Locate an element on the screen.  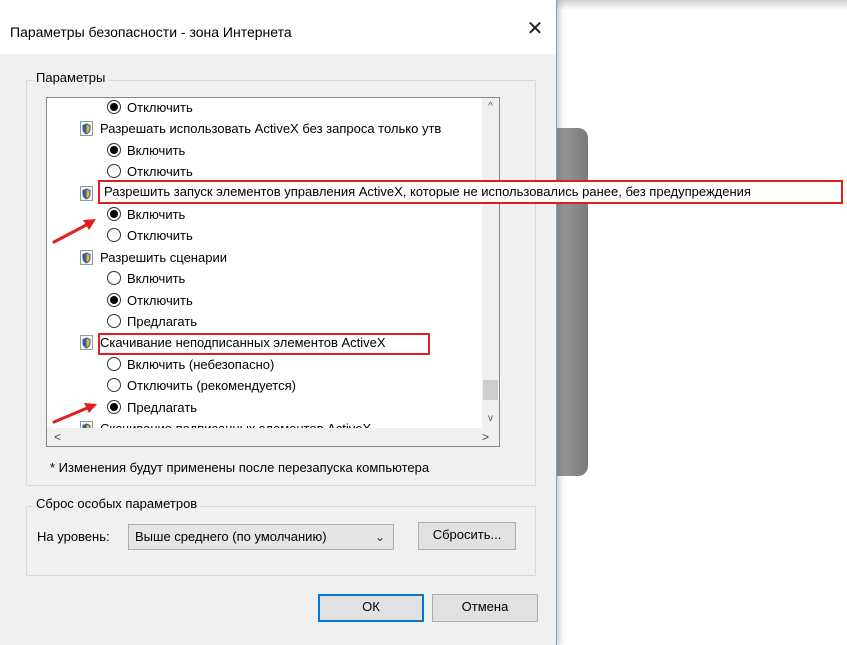
scroll-right-icon: > is located at coordinates (485, 437).